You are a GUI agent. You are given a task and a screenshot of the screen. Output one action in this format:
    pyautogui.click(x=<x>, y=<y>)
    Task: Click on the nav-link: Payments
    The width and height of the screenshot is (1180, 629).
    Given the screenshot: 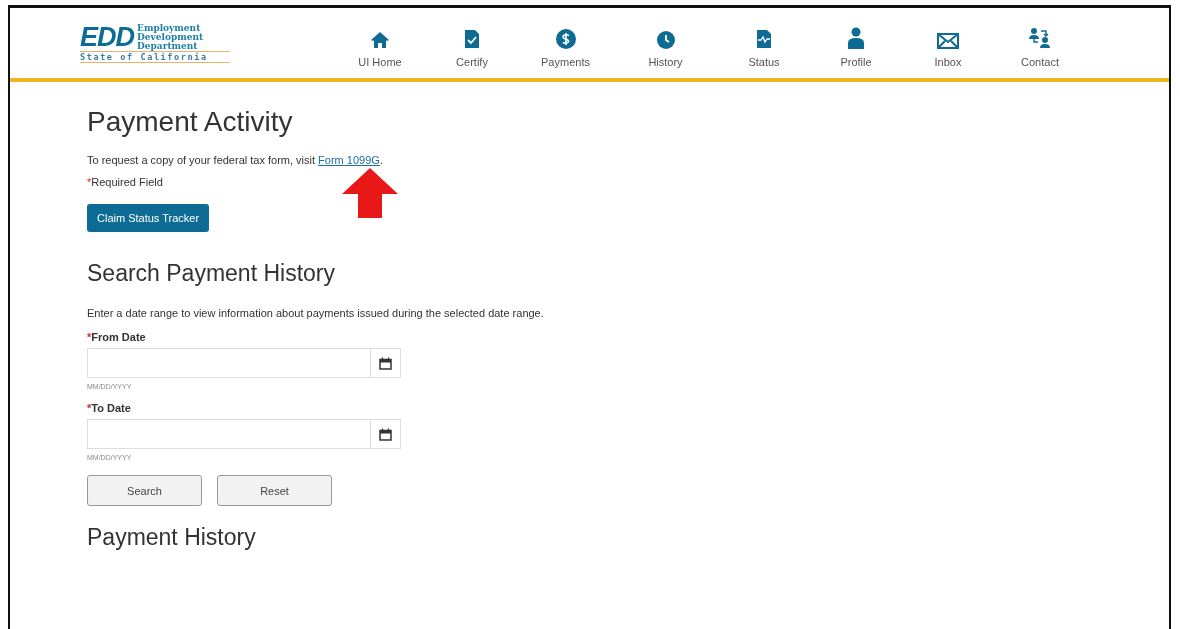 What is the action you would take?
    pyautogui.click(x=565, y=43)
    